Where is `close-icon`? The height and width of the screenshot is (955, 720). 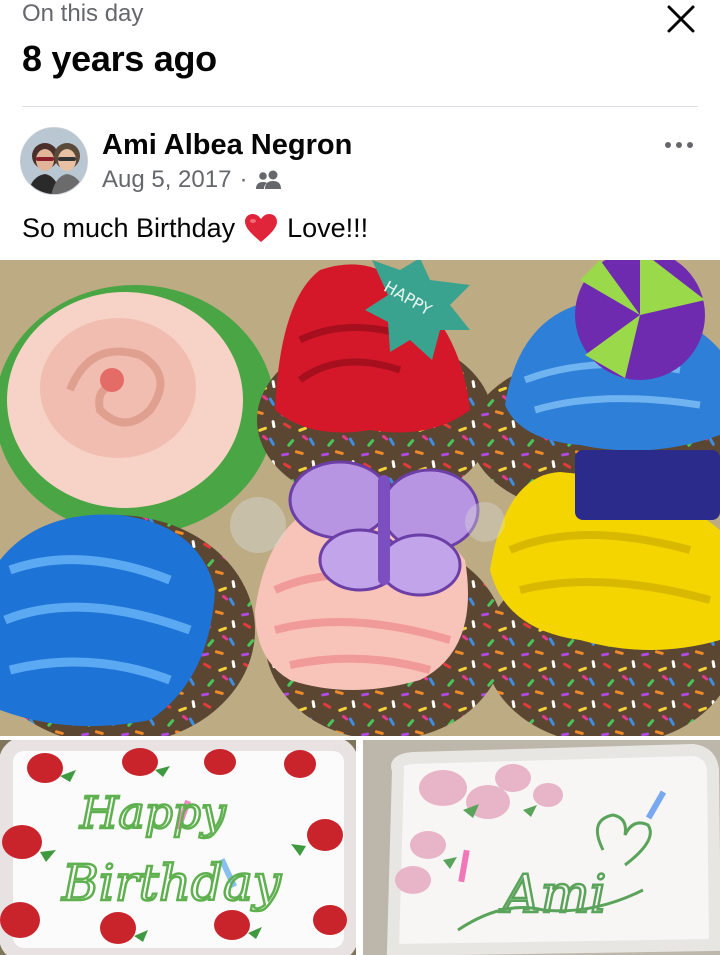
close-icon is located at coordinates (681, 19).